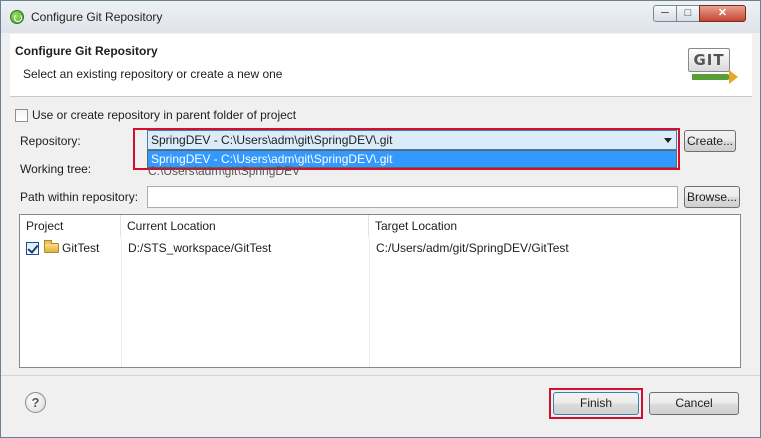 Image resolution: width=761 pixels, height=438 pixels. Describe the element at coordinates (81, 248) in the screenshot. I see `project-name: GitTest` at that location.